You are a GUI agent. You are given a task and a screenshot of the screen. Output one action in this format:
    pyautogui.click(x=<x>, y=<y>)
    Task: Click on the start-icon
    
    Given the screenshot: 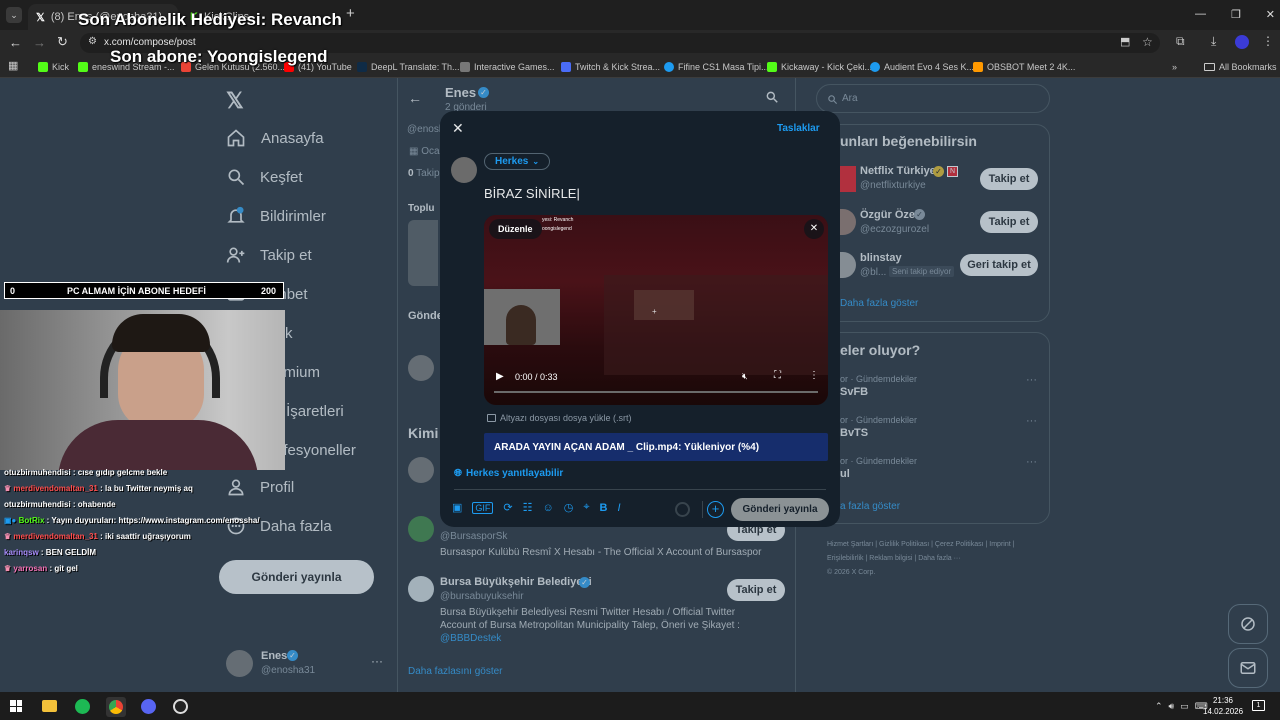 What is the action you would take?
    pyautogui.click(x=16, y=706)
    